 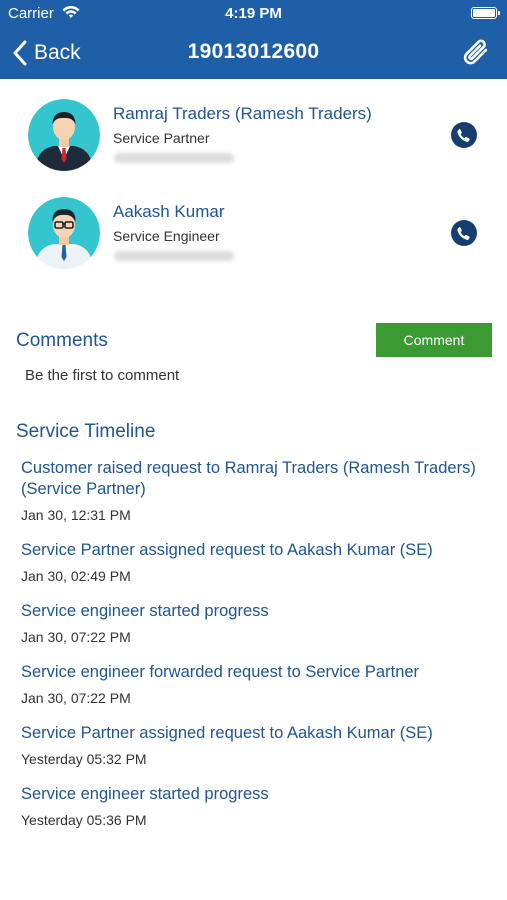 I want to click on service-timeline-heading: Service Timeline, so click(x=86, y=431).